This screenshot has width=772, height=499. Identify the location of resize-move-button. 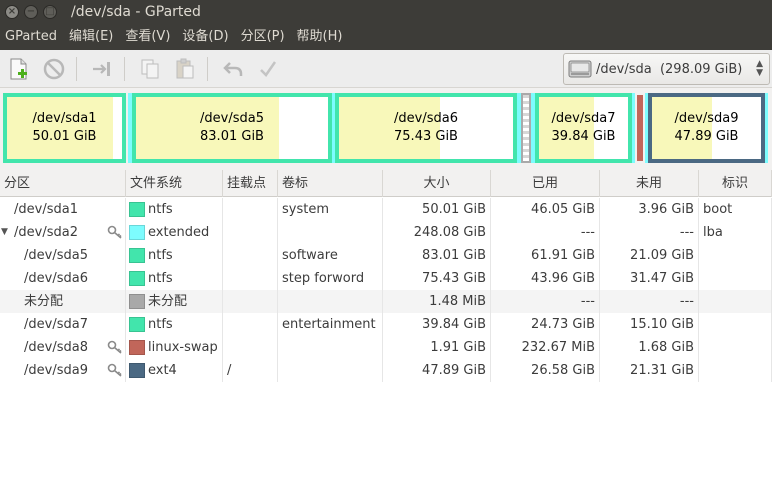
(102, 69).